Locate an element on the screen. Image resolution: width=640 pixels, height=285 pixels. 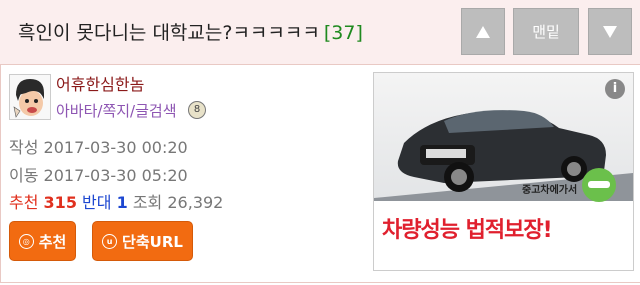
arrow-up-icon is located at coordinates (483, 31).